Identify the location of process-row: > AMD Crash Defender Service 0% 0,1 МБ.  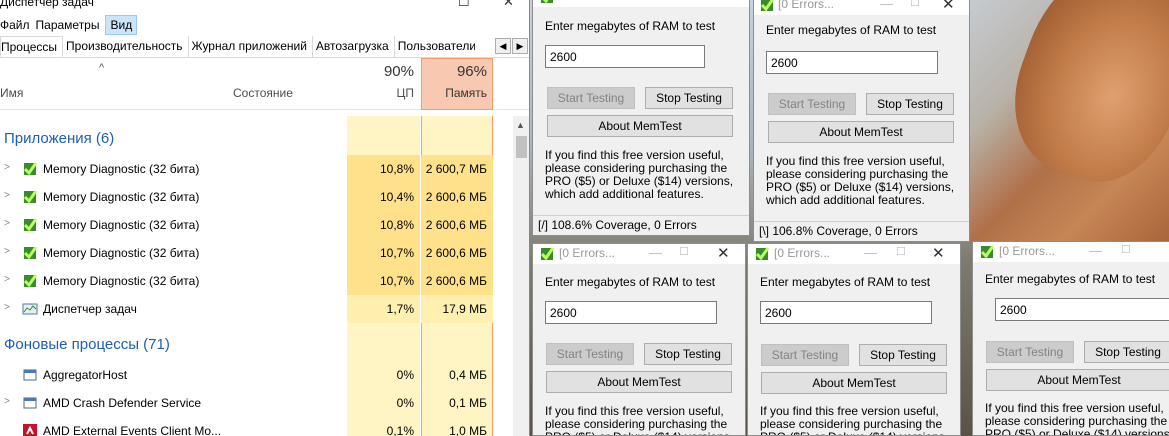
(256, 403).